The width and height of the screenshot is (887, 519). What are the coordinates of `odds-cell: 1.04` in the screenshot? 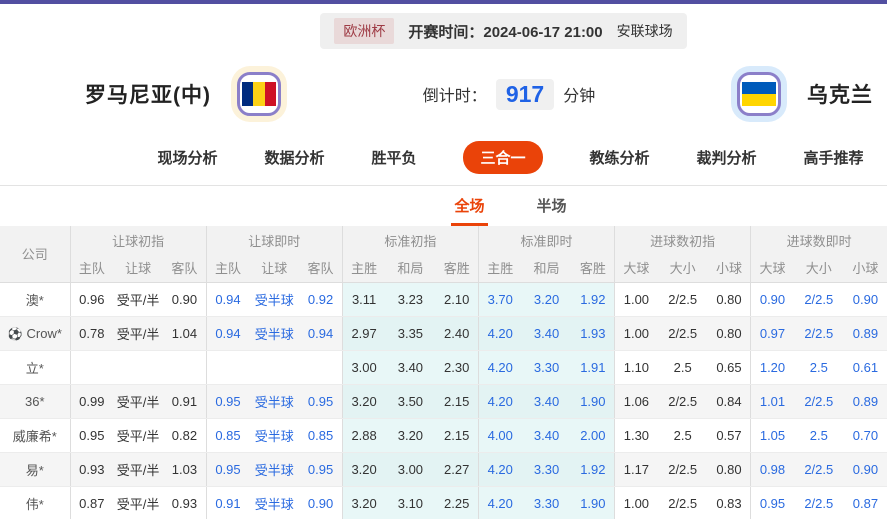 It's located at (185, 333).